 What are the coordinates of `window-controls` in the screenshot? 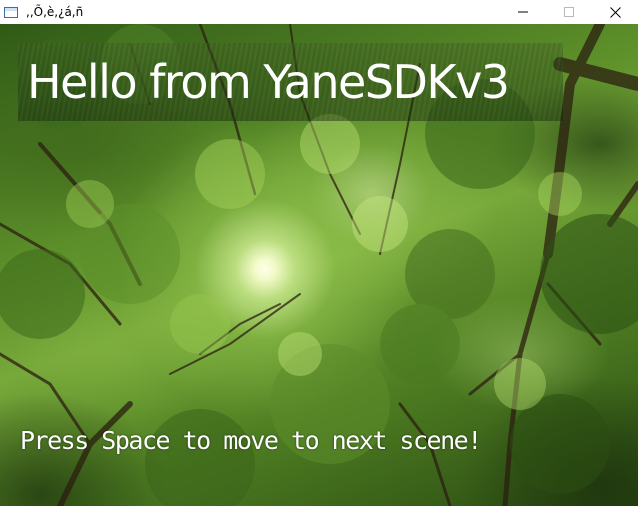 It's located at (569, 12).